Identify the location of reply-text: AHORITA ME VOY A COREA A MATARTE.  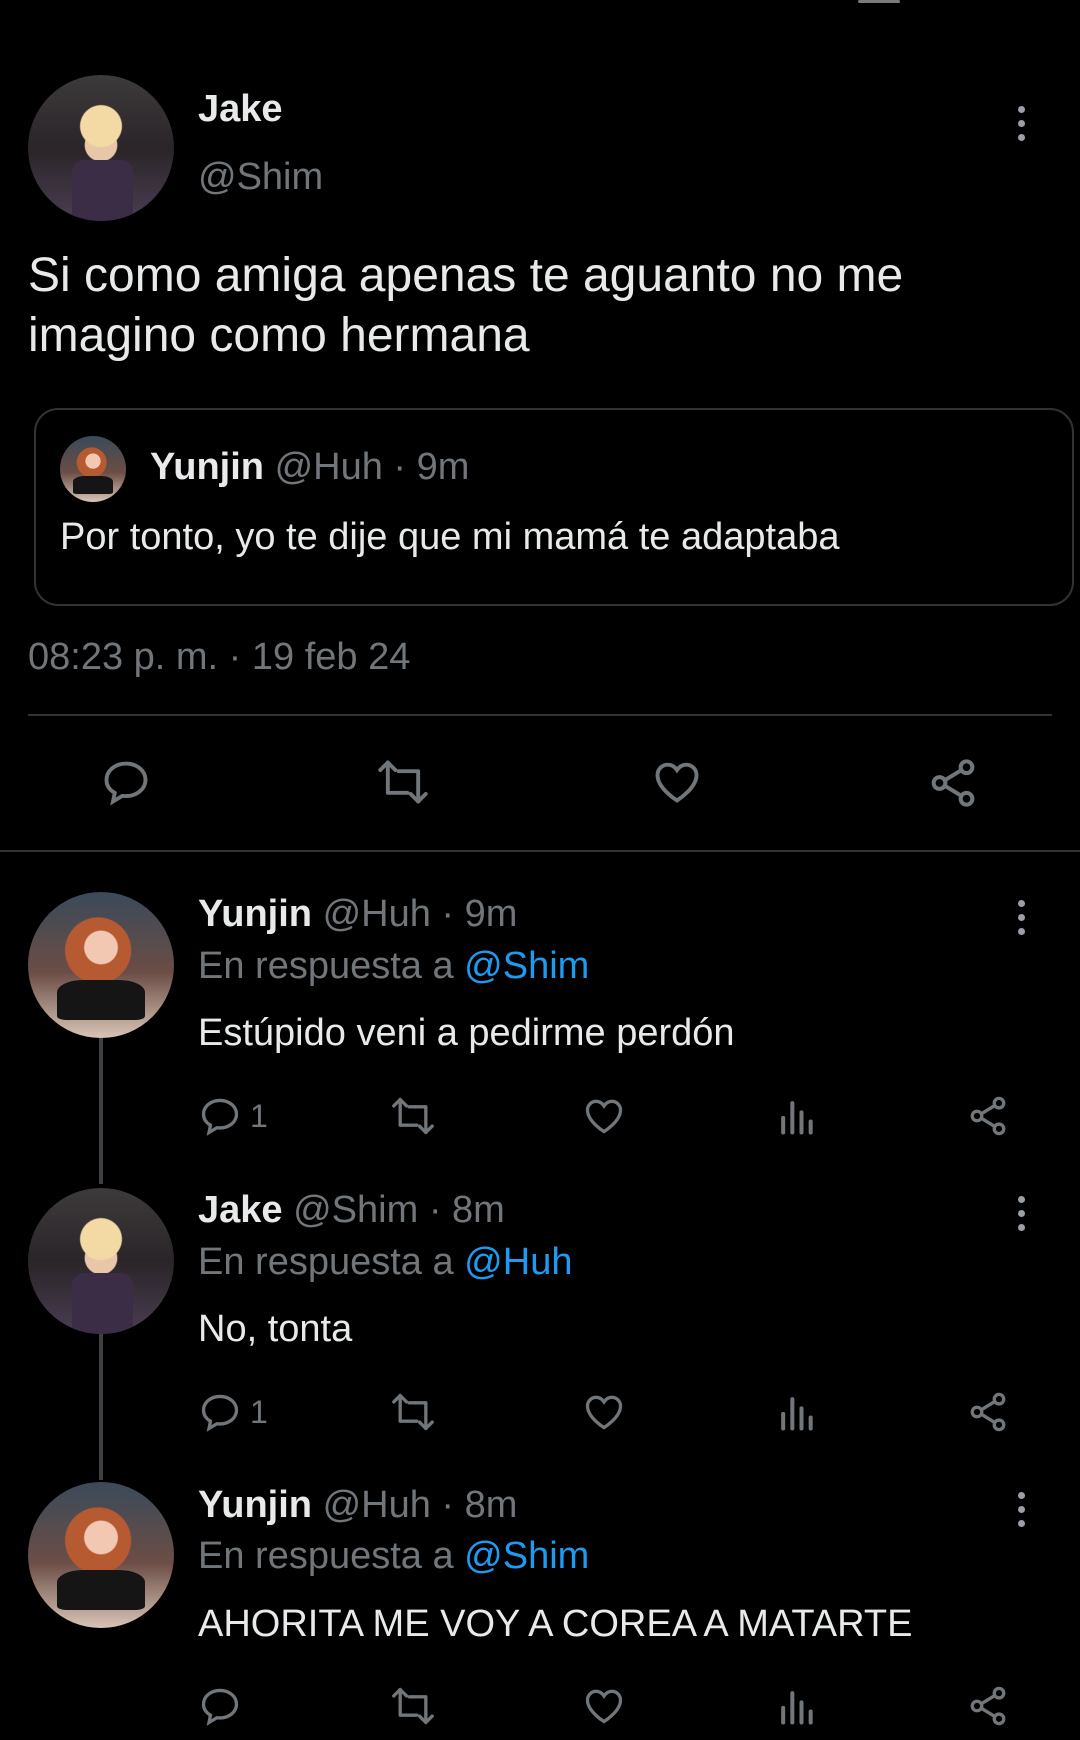
(555, 1624).